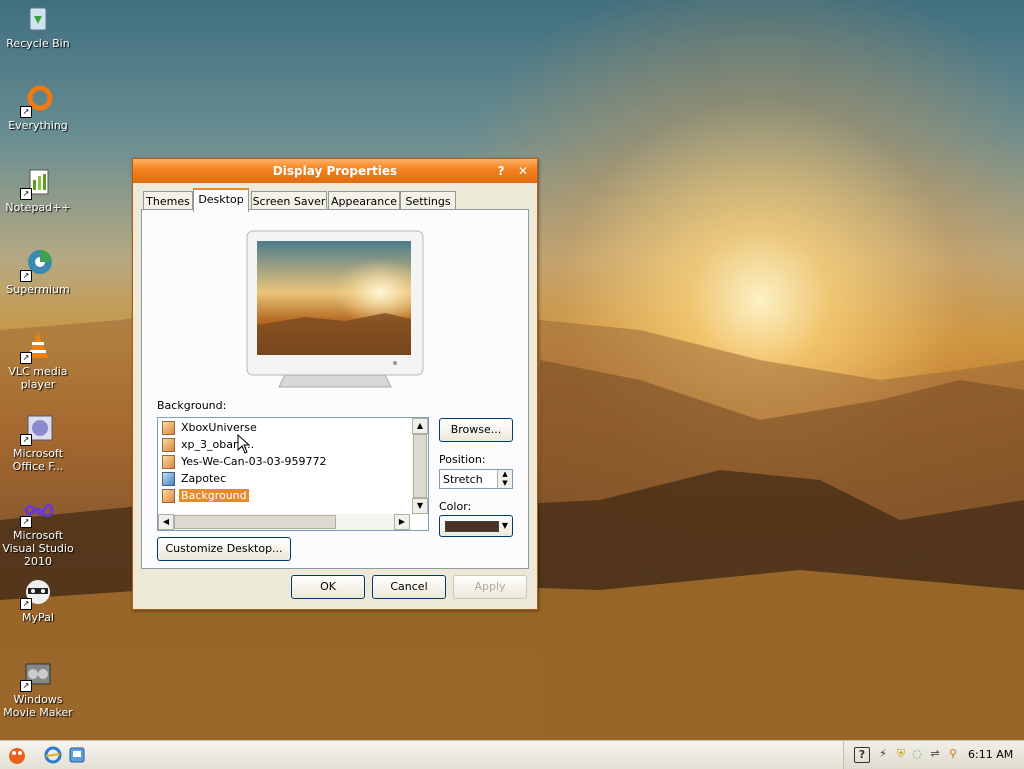 Image resolution: width=1024 pixels, height=769 pixels. Describe the element at coordinates (990, 754) in the screenshot. I see `clock: 6:11 AM` at that location.